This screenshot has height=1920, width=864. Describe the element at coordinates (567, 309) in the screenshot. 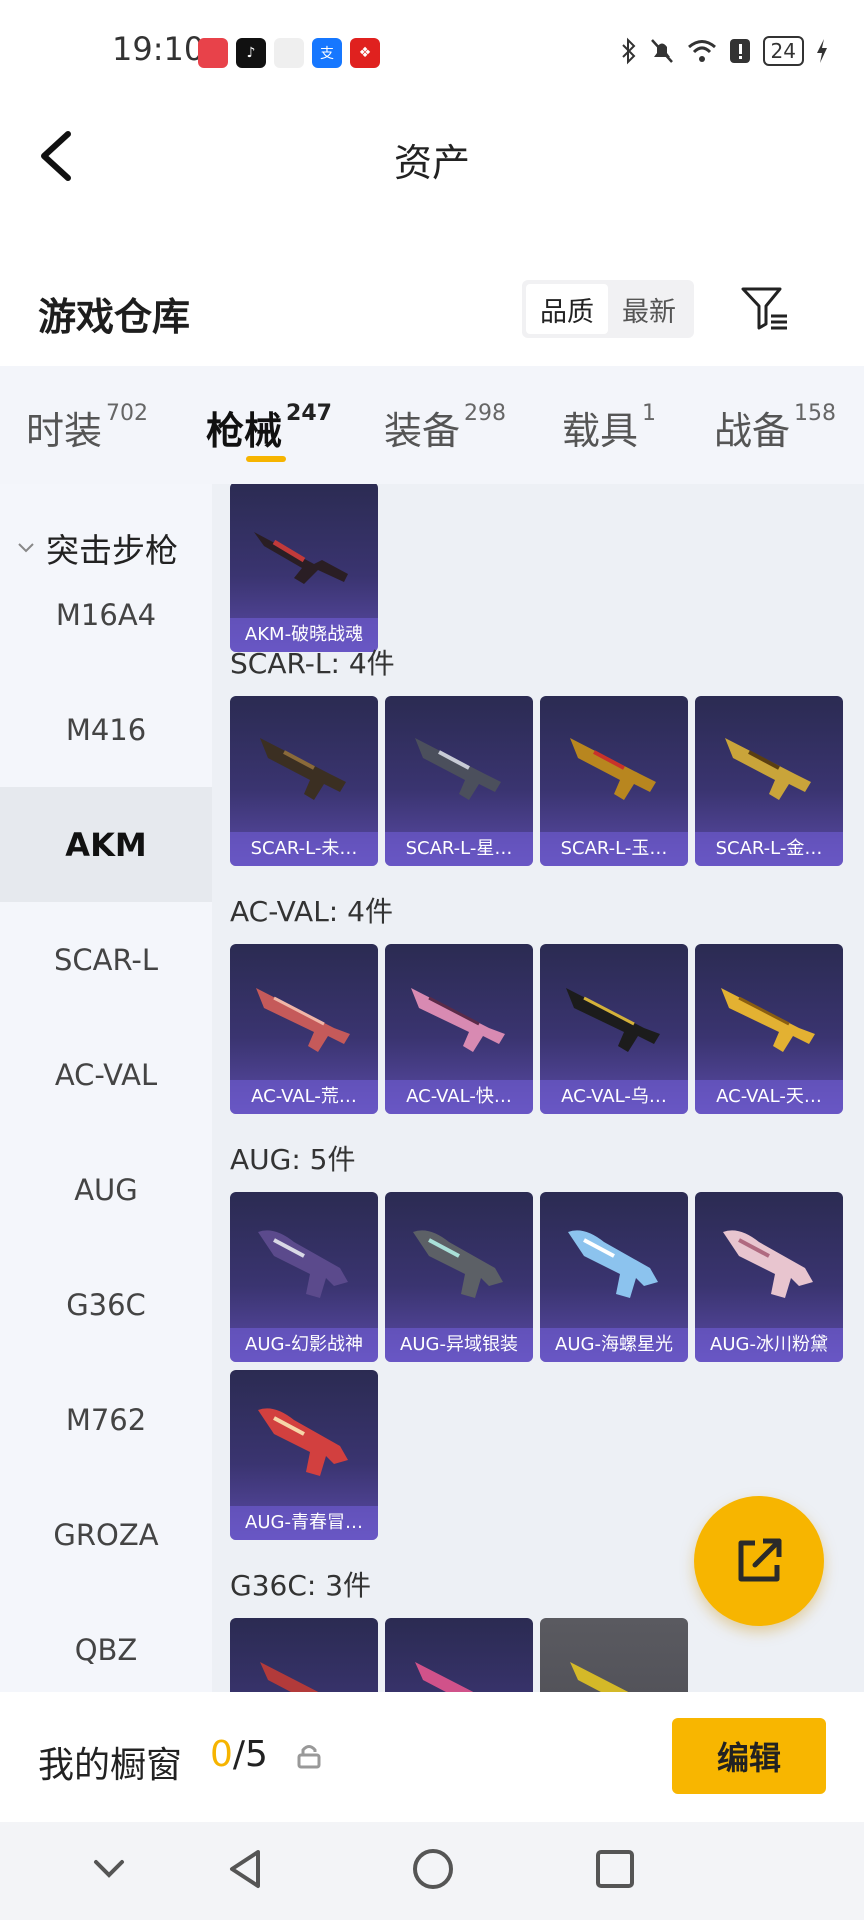

I see `sort-quality-button: 品质` at that location.